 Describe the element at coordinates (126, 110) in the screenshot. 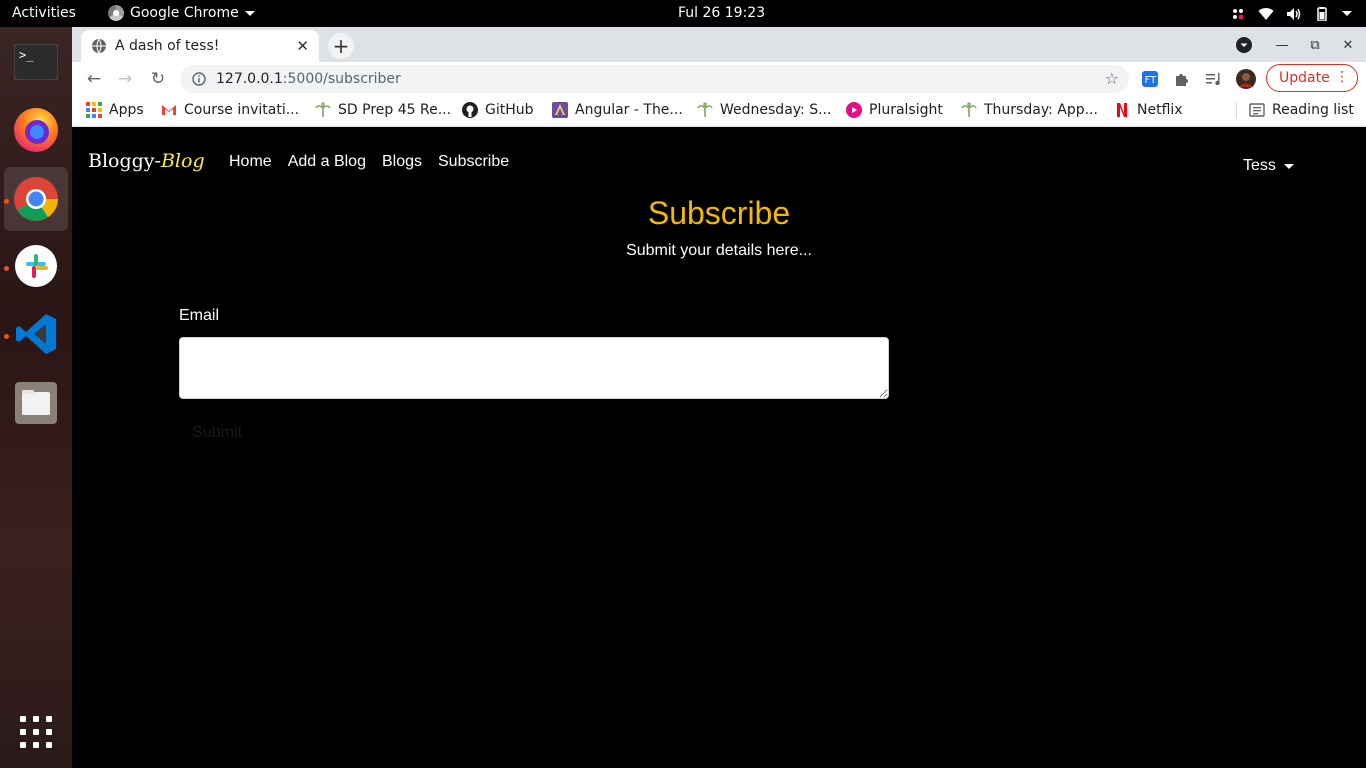

I see `bookmark-label: Apps` at that location.